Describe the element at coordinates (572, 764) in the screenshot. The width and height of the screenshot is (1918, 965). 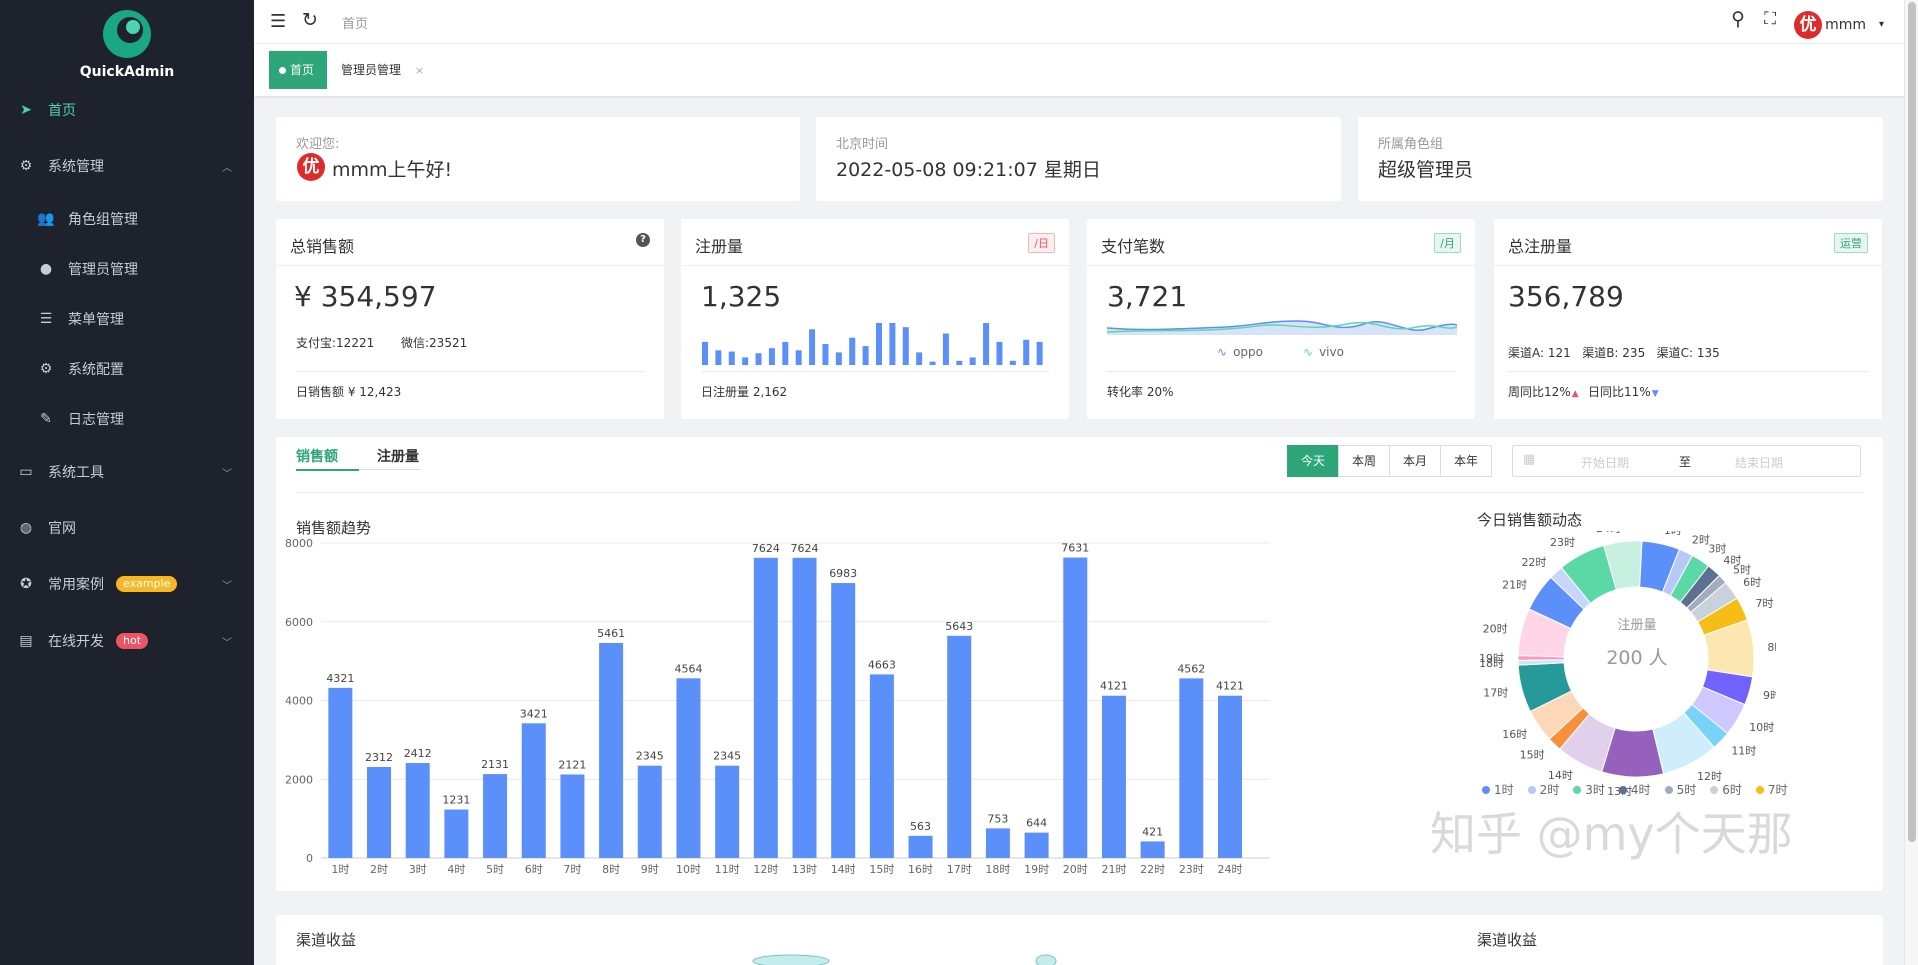
I see `bar-value-label: 2121` at that location.